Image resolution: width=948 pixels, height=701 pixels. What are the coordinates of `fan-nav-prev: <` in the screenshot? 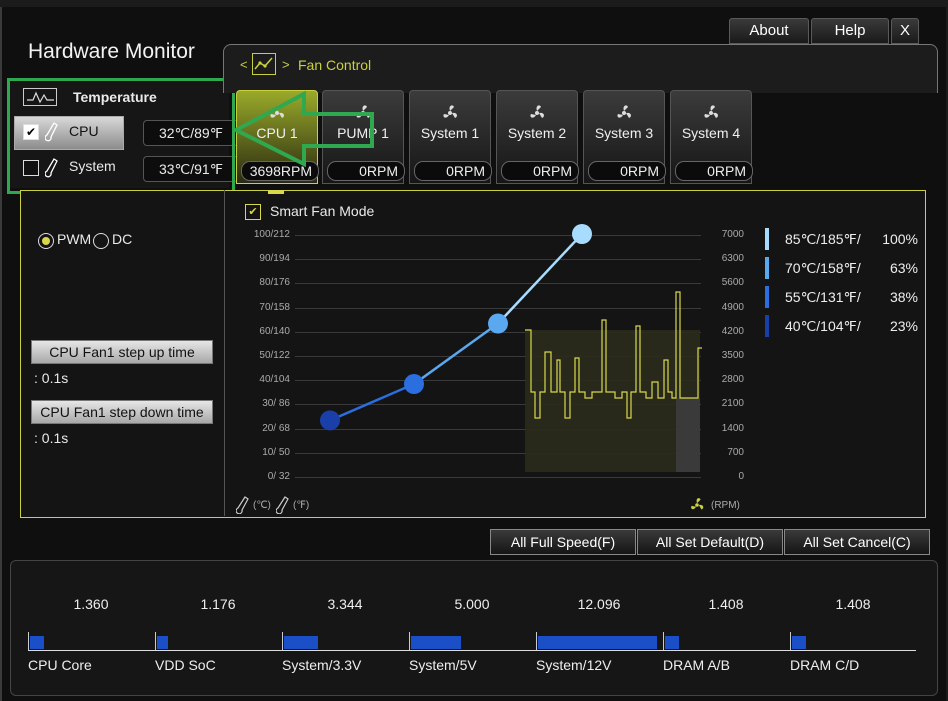 It's located at (244, 64).